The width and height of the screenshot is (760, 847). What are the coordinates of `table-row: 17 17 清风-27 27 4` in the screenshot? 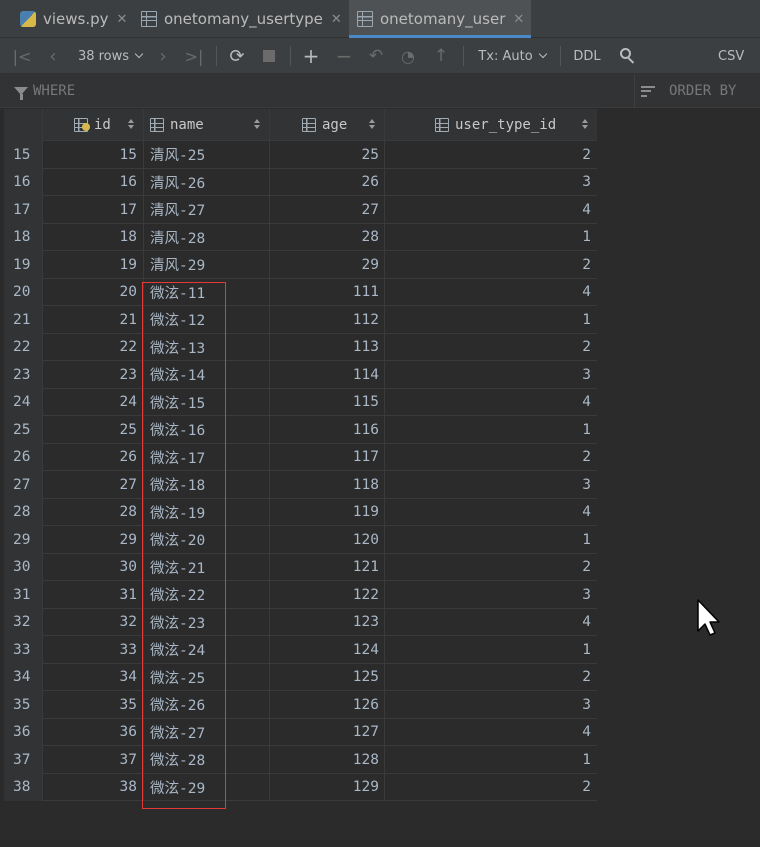 It's located at (300, 210).